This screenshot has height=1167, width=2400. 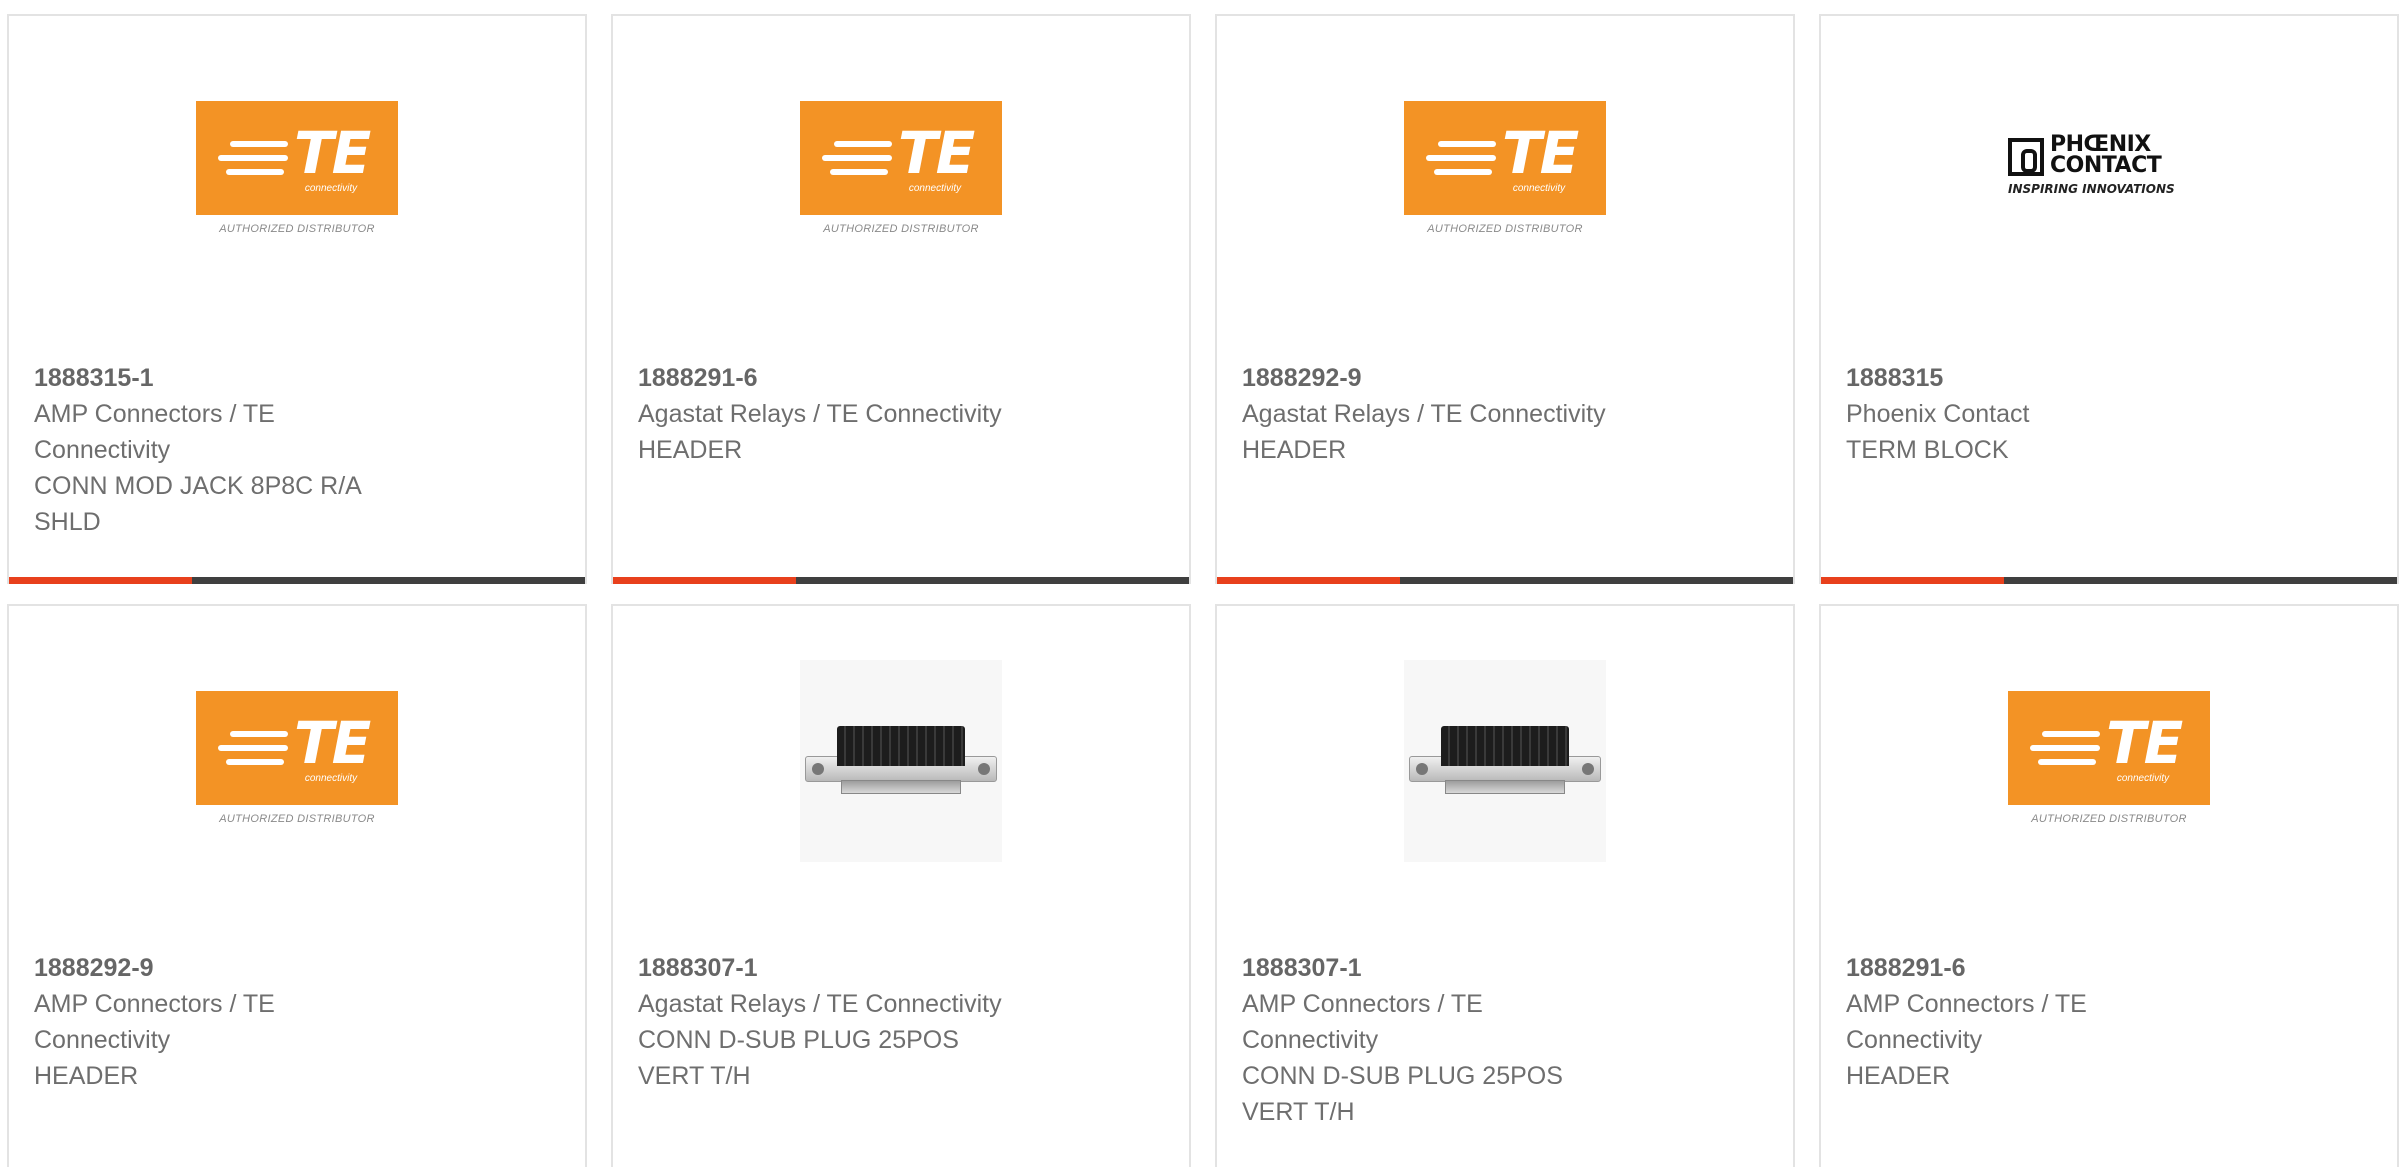 I want to click on product-info: 1888315 Phoenix Contact TERM BLOCK, so click(x=2111, y=414).